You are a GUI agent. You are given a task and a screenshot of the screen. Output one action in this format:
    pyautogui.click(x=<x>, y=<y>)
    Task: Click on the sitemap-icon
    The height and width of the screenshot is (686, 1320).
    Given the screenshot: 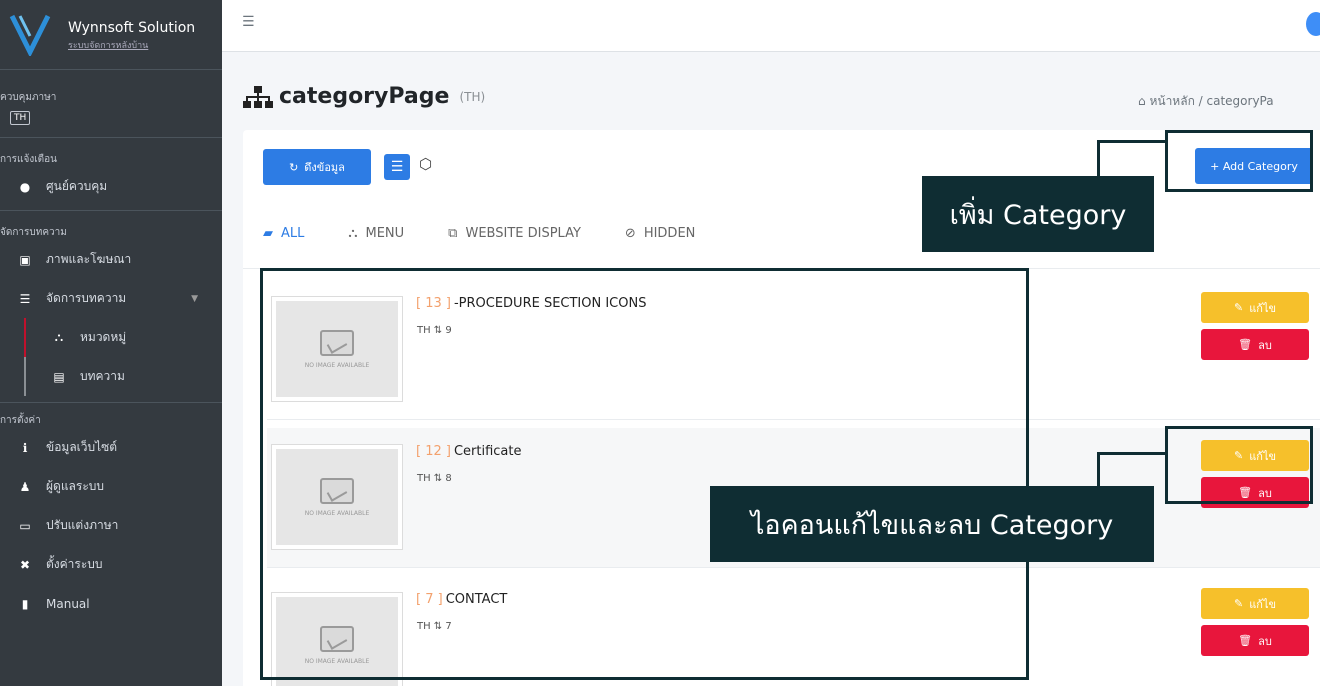 What is the action you would take?
    pyautogui.click(x=258, y=96)
    